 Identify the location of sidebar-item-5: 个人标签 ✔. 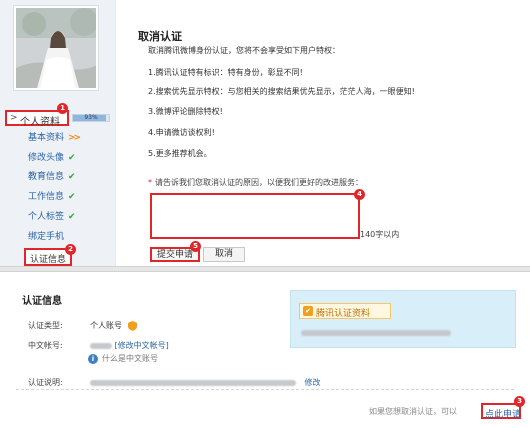
(52, 216).